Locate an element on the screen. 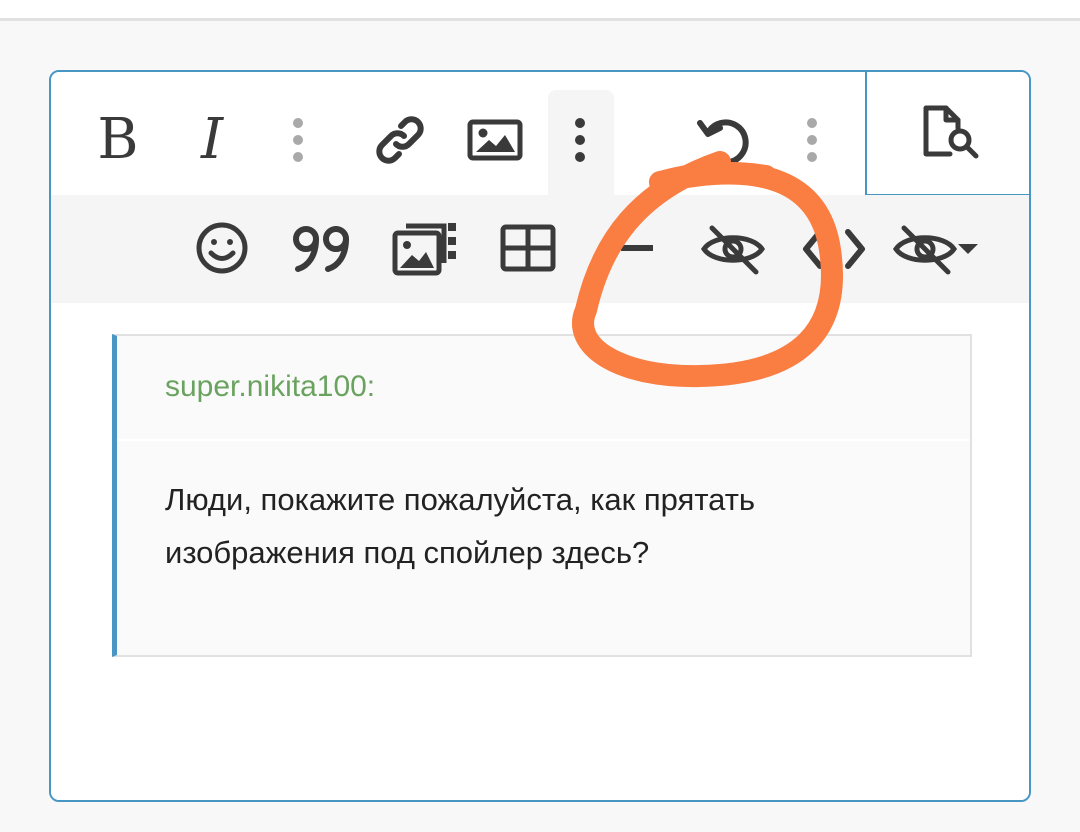 This screenshot has width=1080, height=832. eye-slash-caret-icon is located at coordinates (935, 250).